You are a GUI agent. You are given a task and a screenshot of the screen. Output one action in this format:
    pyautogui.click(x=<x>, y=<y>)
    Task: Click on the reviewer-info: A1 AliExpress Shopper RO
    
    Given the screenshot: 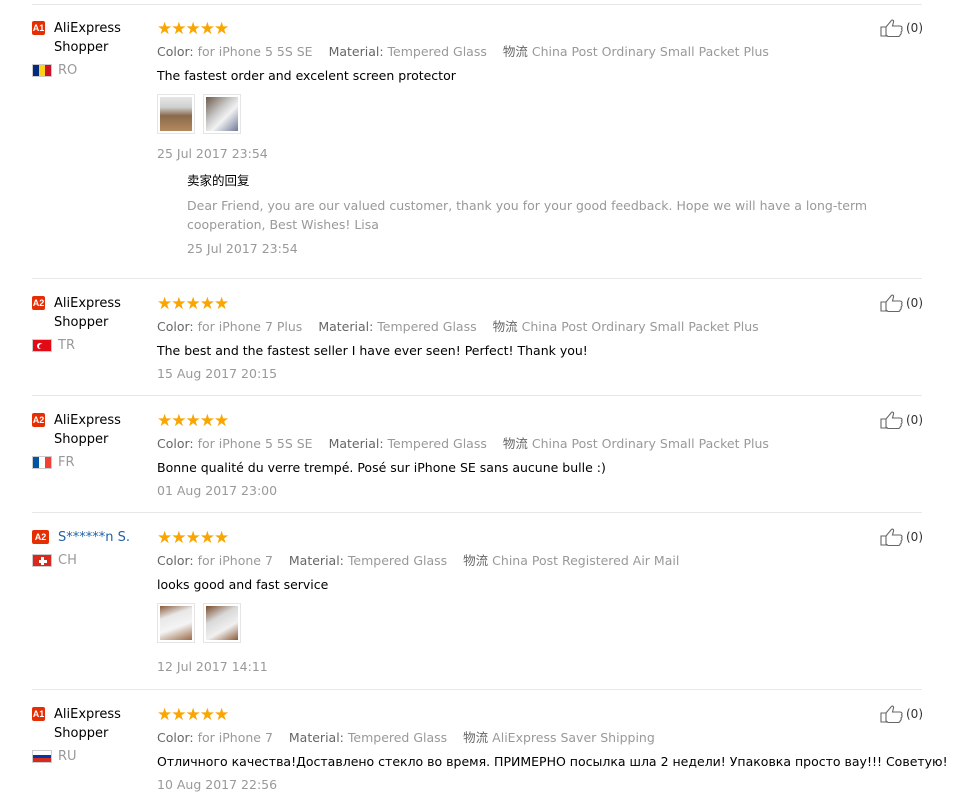 What is the action you would take?
    pyautogui.click(x=91, y=48)
    